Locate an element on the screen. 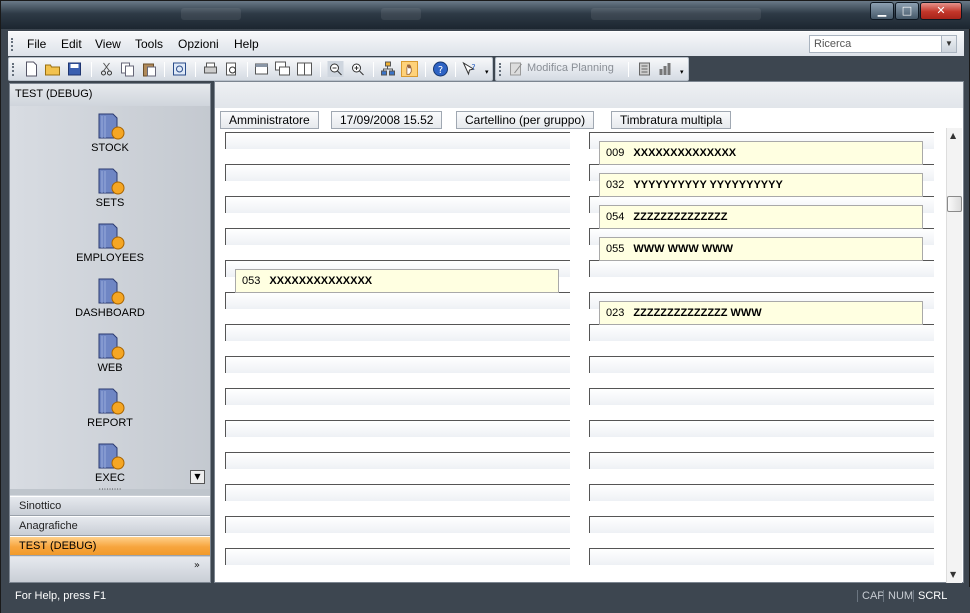 The width and height of the screenshot is (970, 613). navbar-test-debug: TEST (DEBUG) is located at coordinates (110, 546).